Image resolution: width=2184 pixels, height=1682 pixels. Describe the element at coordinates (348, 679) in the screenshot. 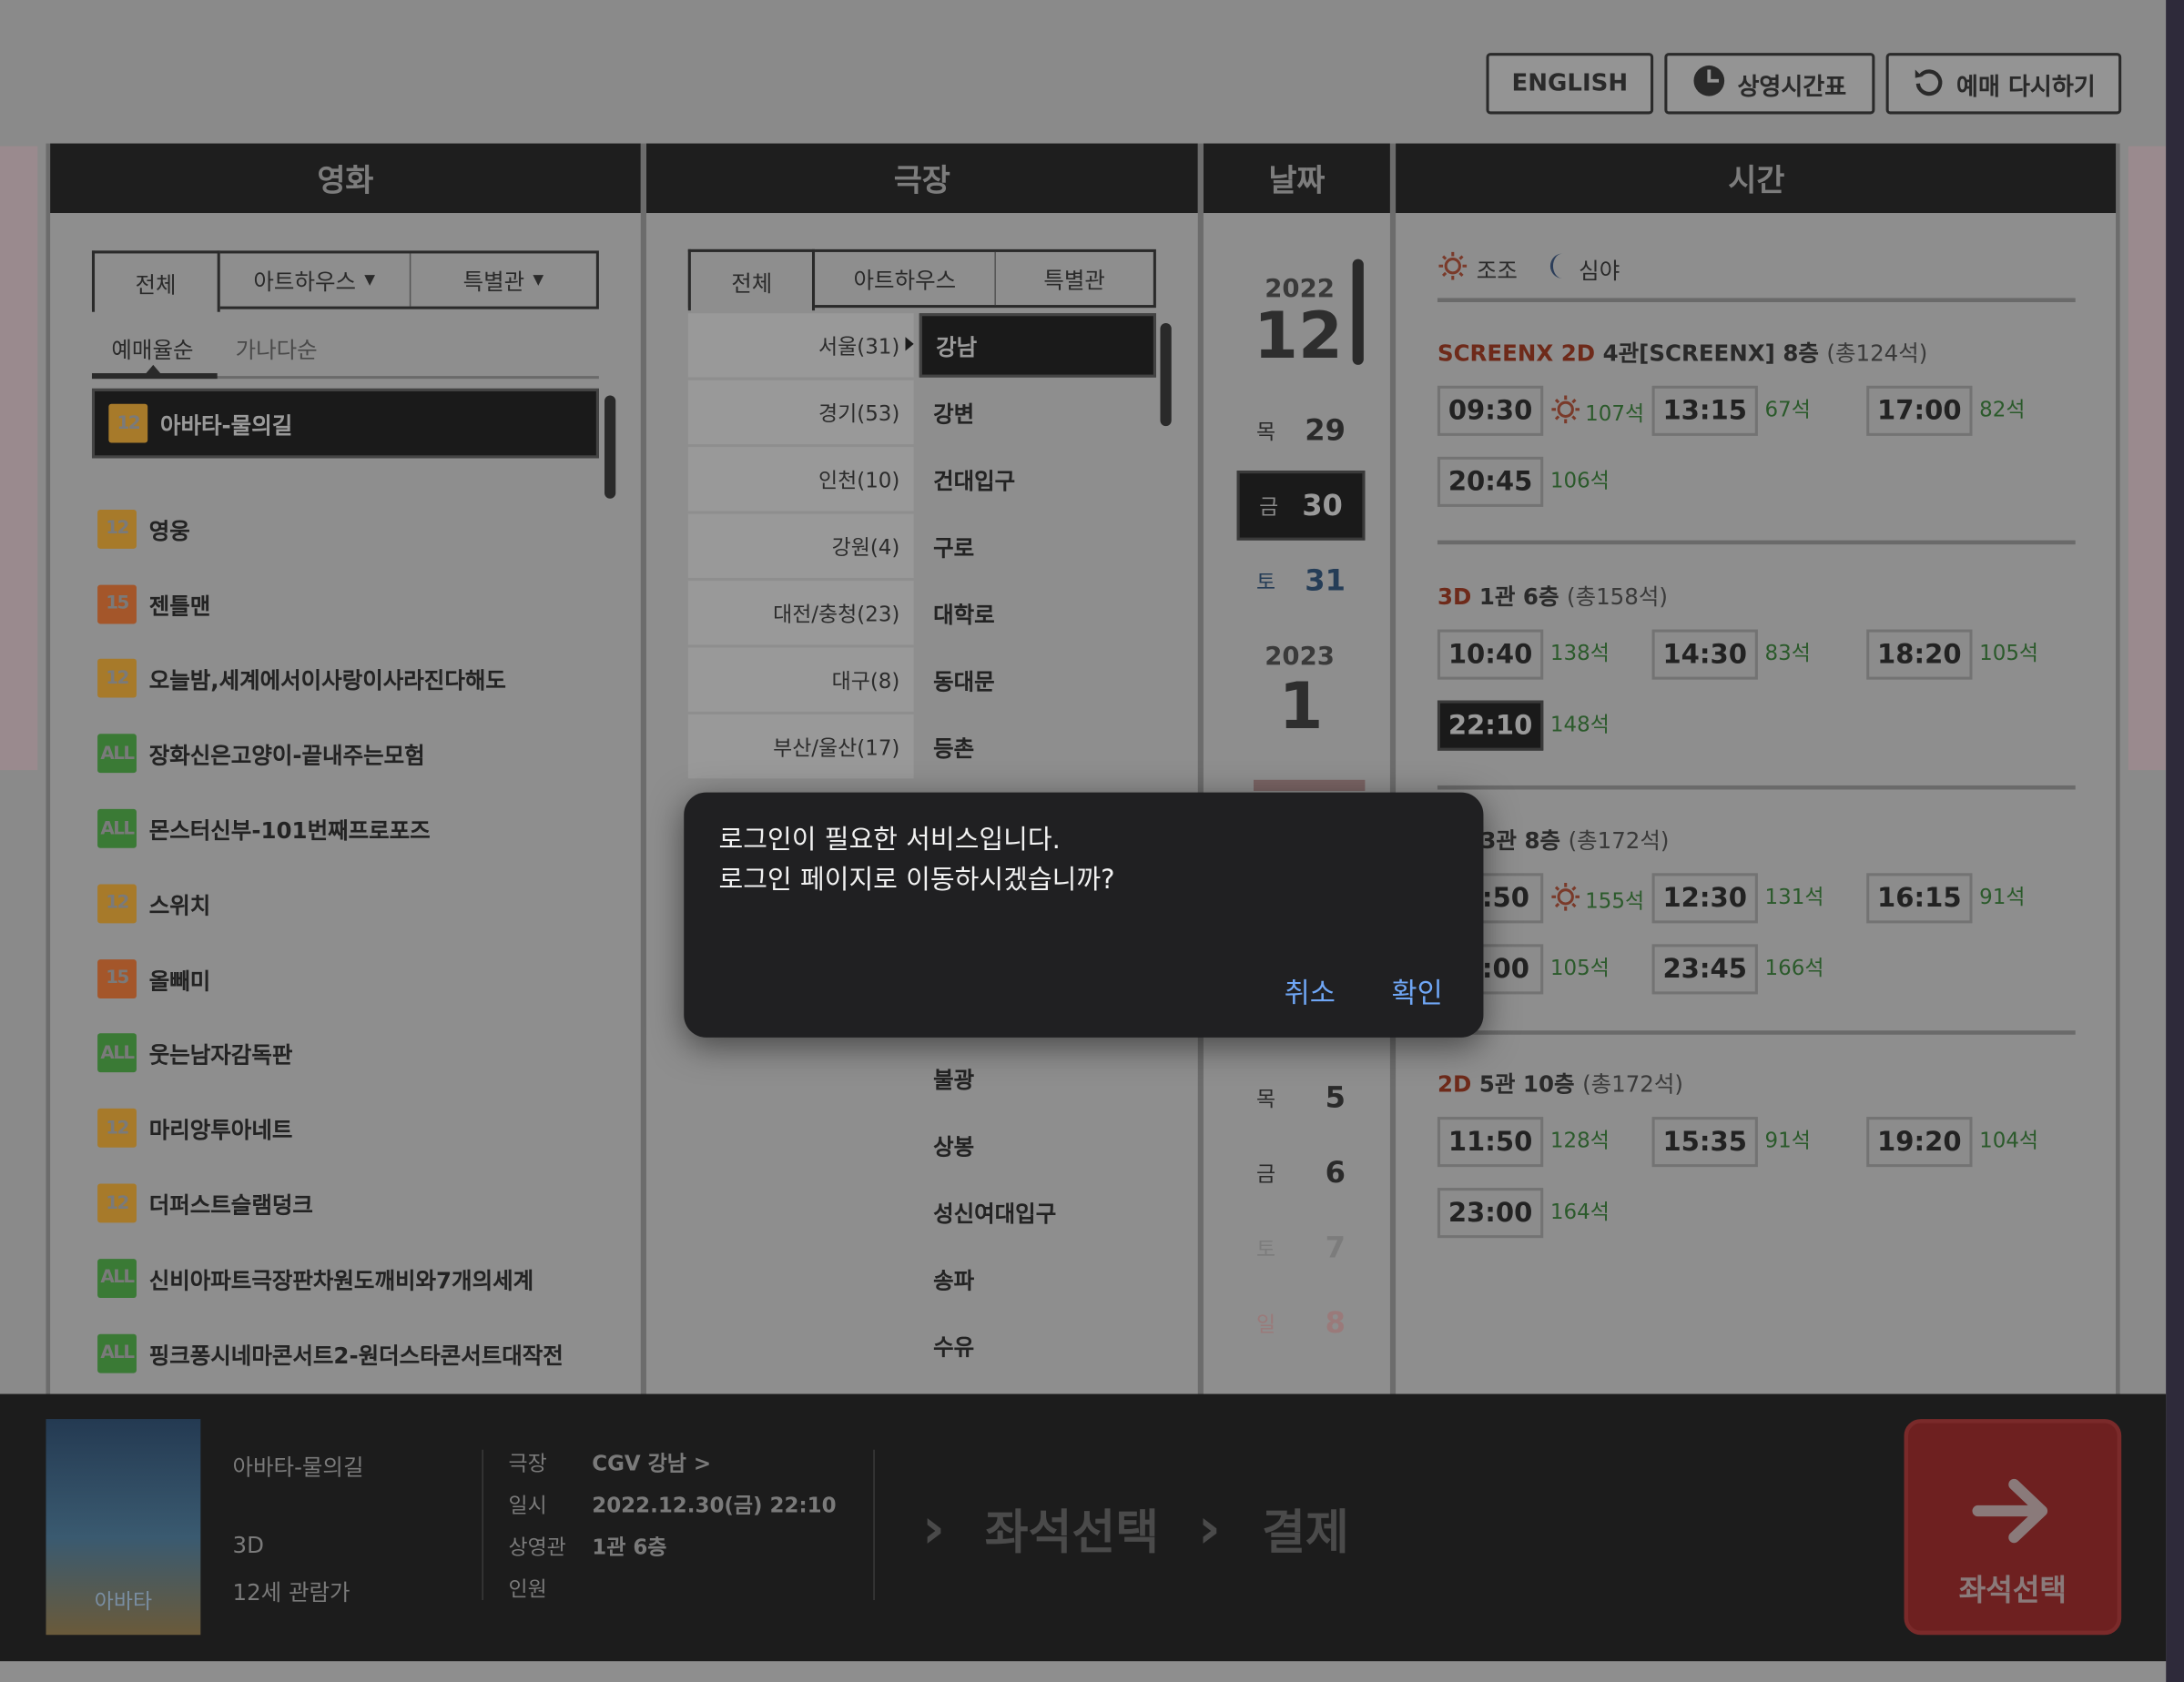

I see `movie-item: 12 오늘밤,세계에서이사랑이사라진다해도` at that location.